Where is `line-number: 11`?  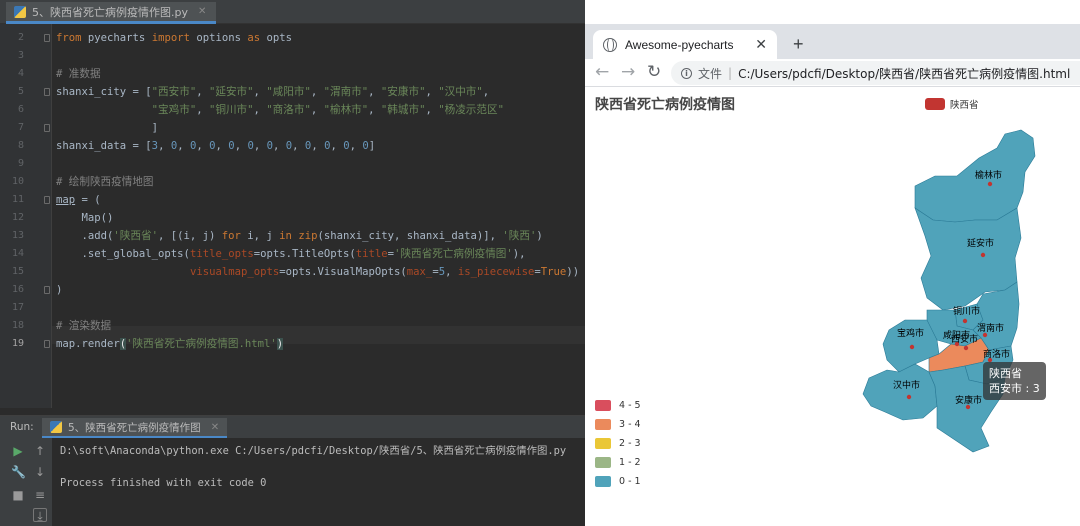
line-number: 11 is located at coordinates (17, 199).